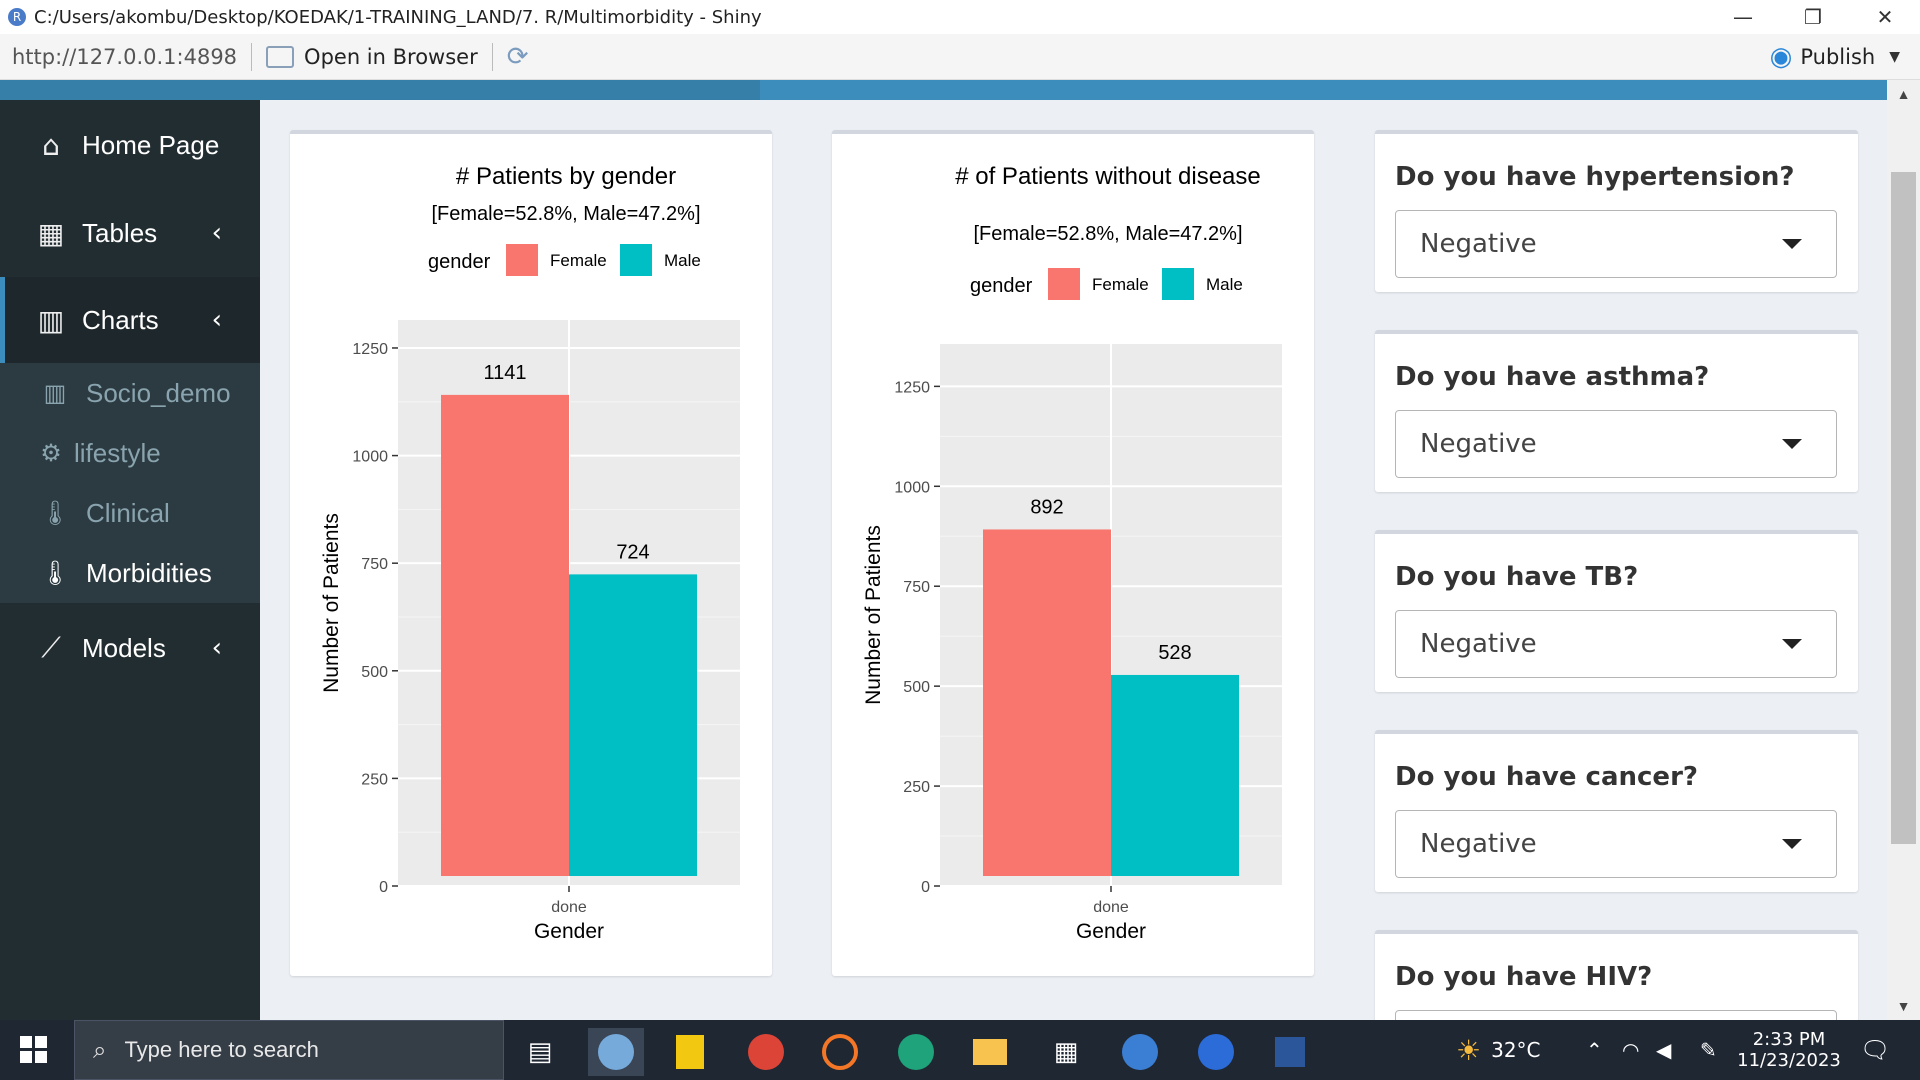 This screenshot has width=1920, height=1080. Describe the element at coordinates (51, 453) in the screenshot. I see `gear-icon: ⚙` at that location.